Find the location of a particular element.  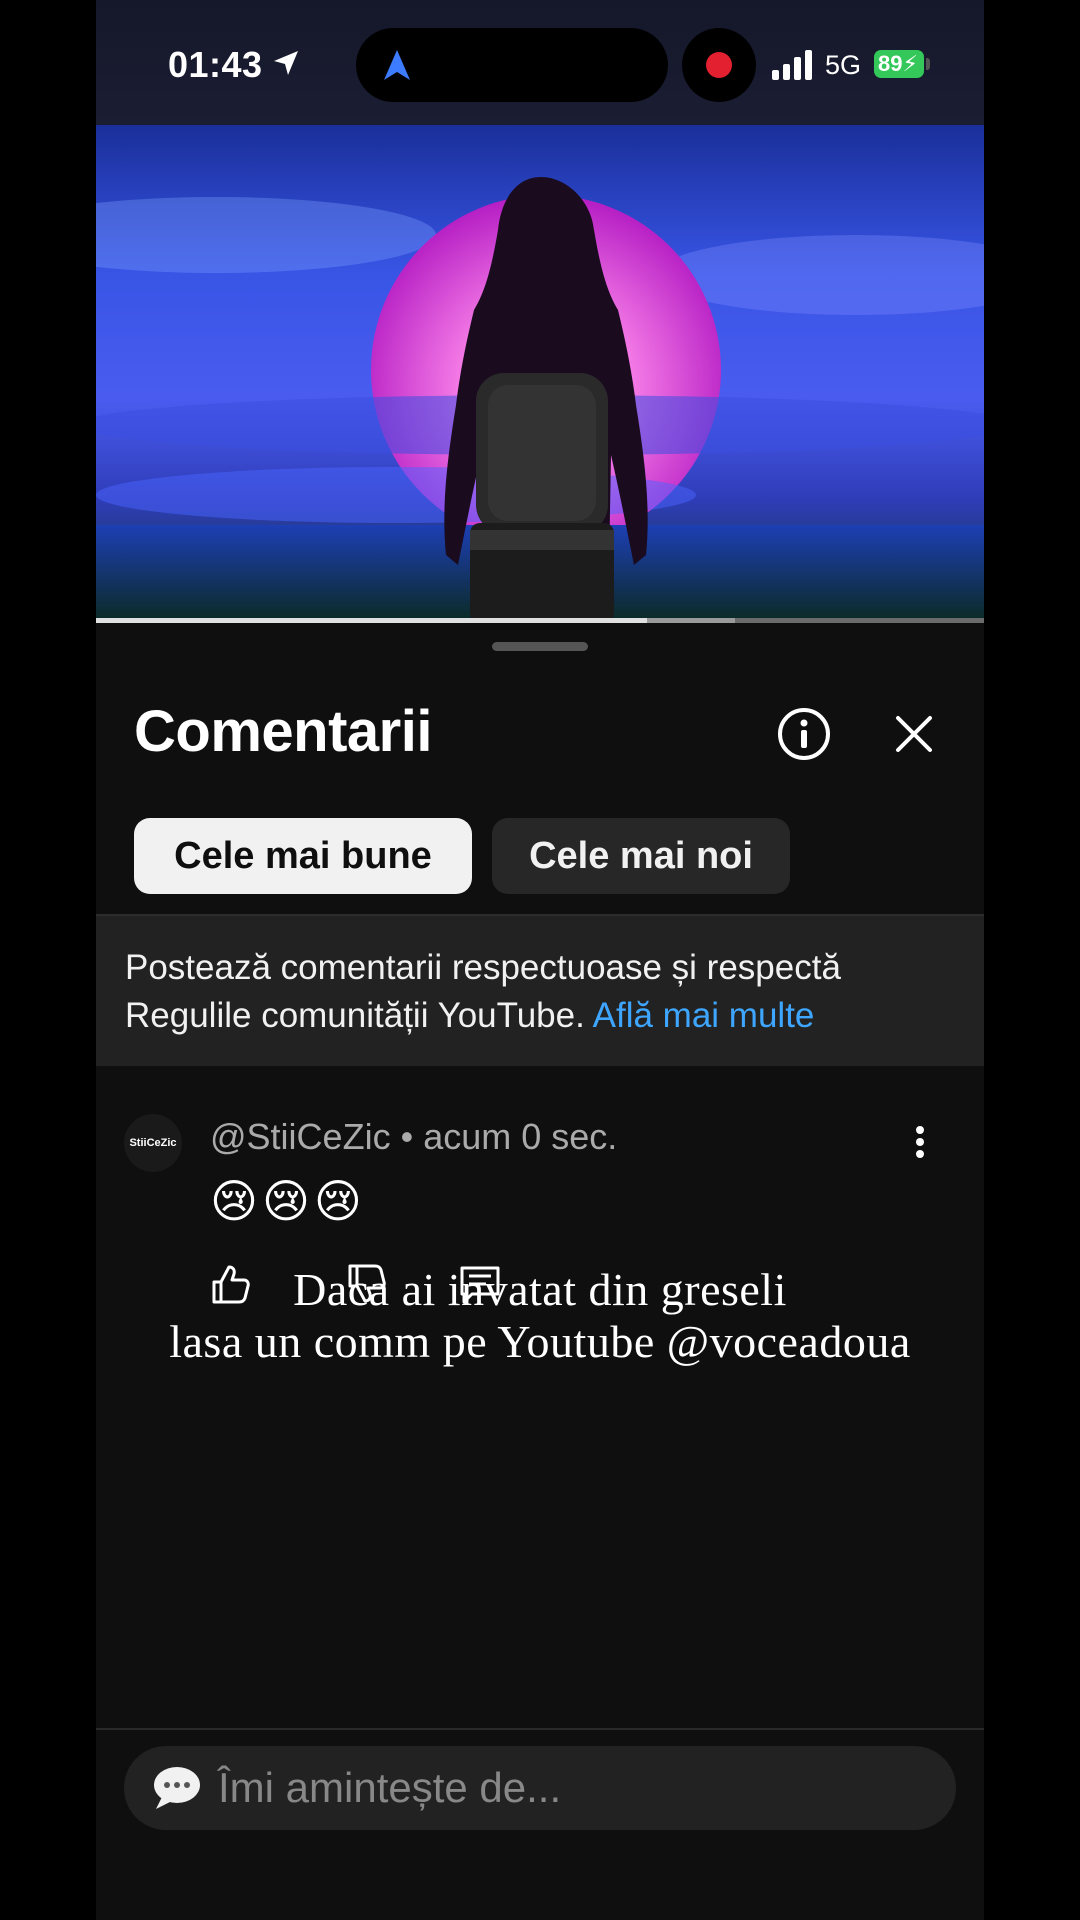

battery-tip is located at coordinates (928, 64).